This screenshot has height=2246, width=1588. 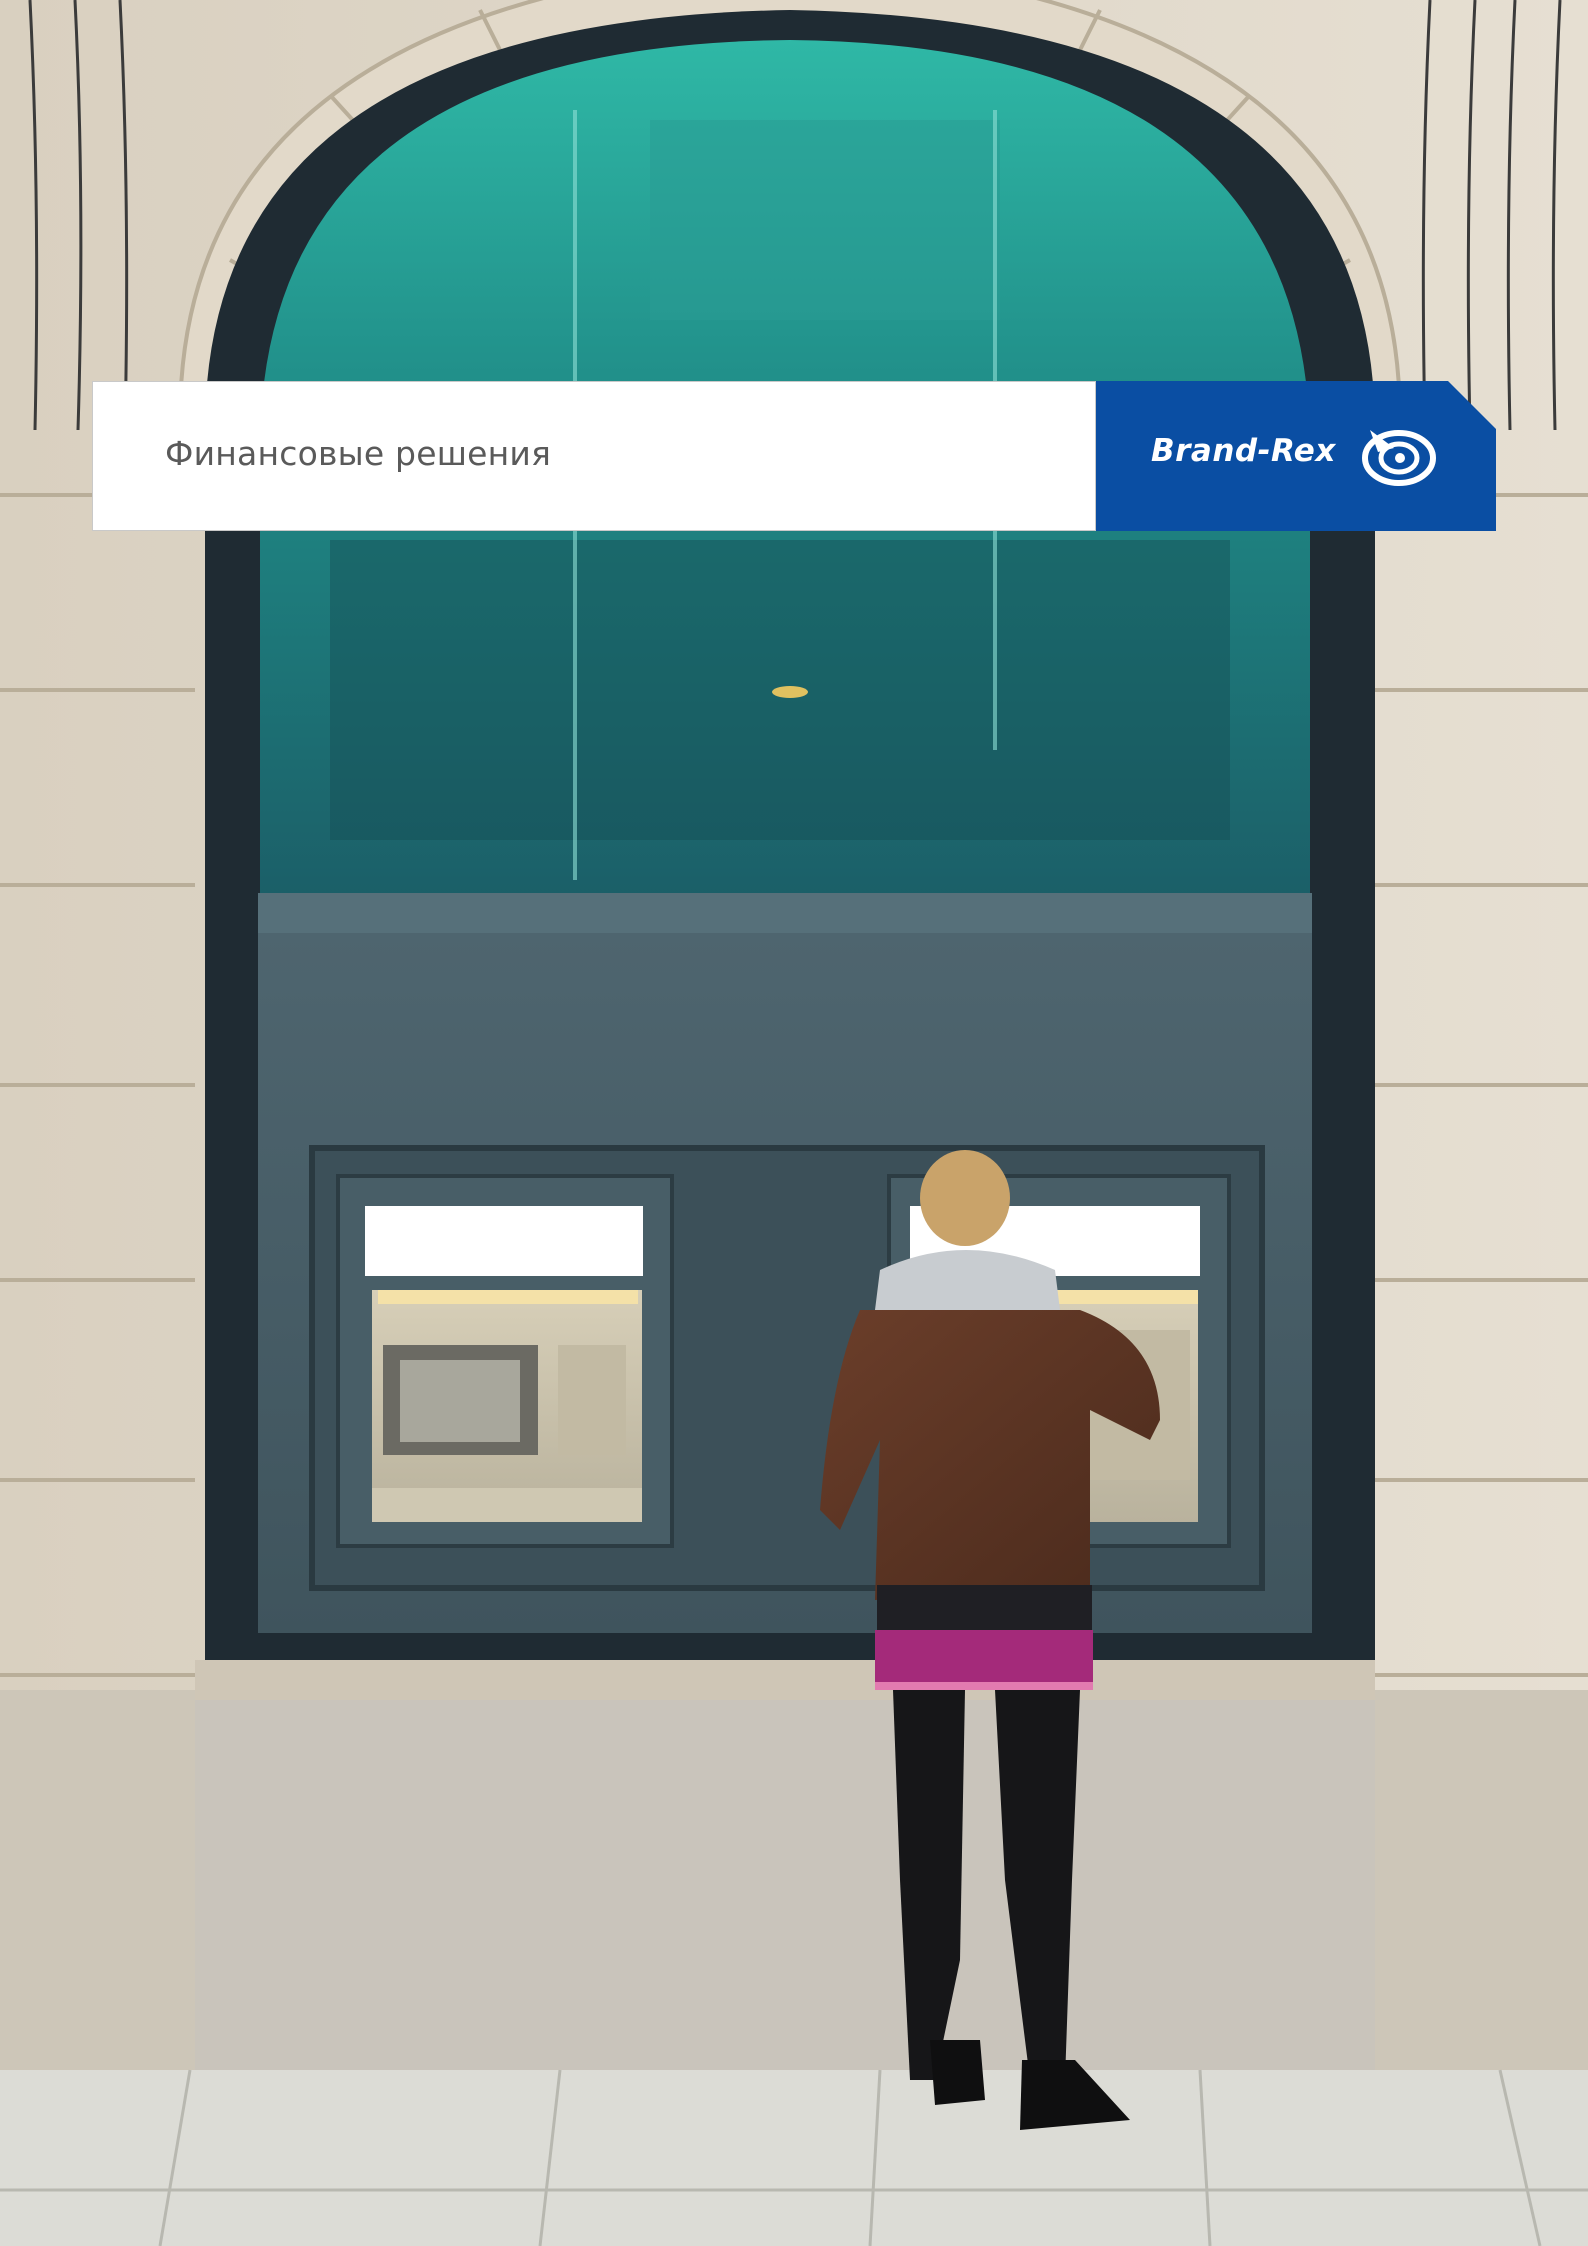 I want to click on brand-rex-logo-icon, so click(x=1399, y=458).